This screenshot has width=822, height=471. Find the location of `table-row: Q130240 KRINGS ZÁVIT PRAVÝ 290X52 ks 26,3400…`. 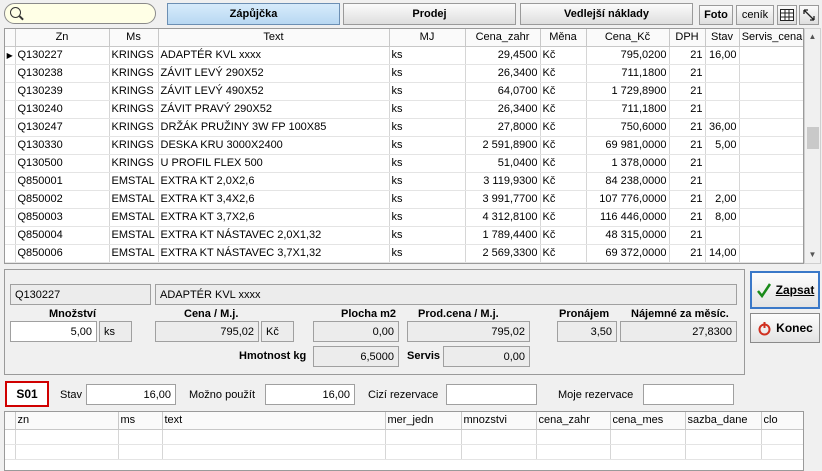

table-row: Q130240 KRINGS ZÁVIT PRAVÝ 290X52 ks 26,3400… is located at coordinates (404, 109).